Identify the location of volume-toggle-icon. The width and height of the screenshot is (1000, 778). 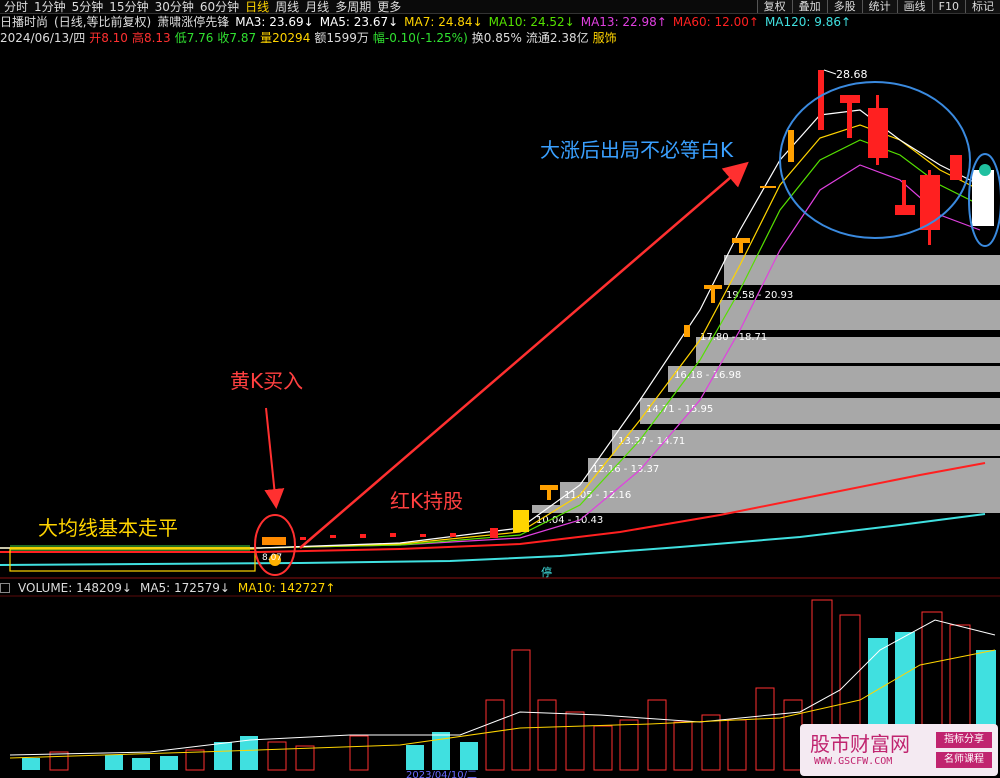
(5, 587).